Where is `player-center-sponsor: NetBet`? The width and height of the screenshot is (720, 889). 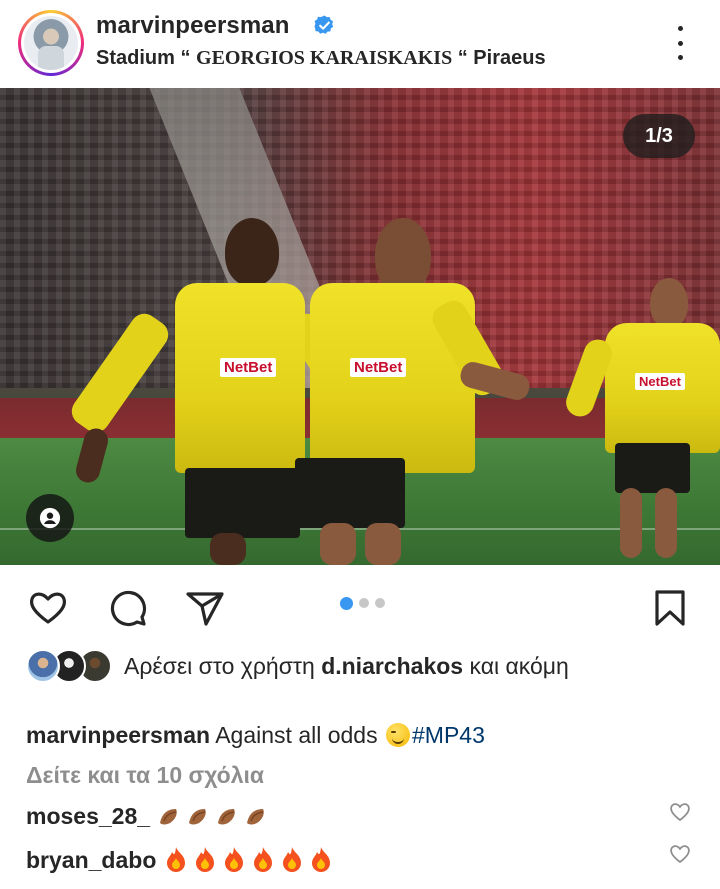 player-center-sponsor: NetBet is located at coordinates (378, 367).